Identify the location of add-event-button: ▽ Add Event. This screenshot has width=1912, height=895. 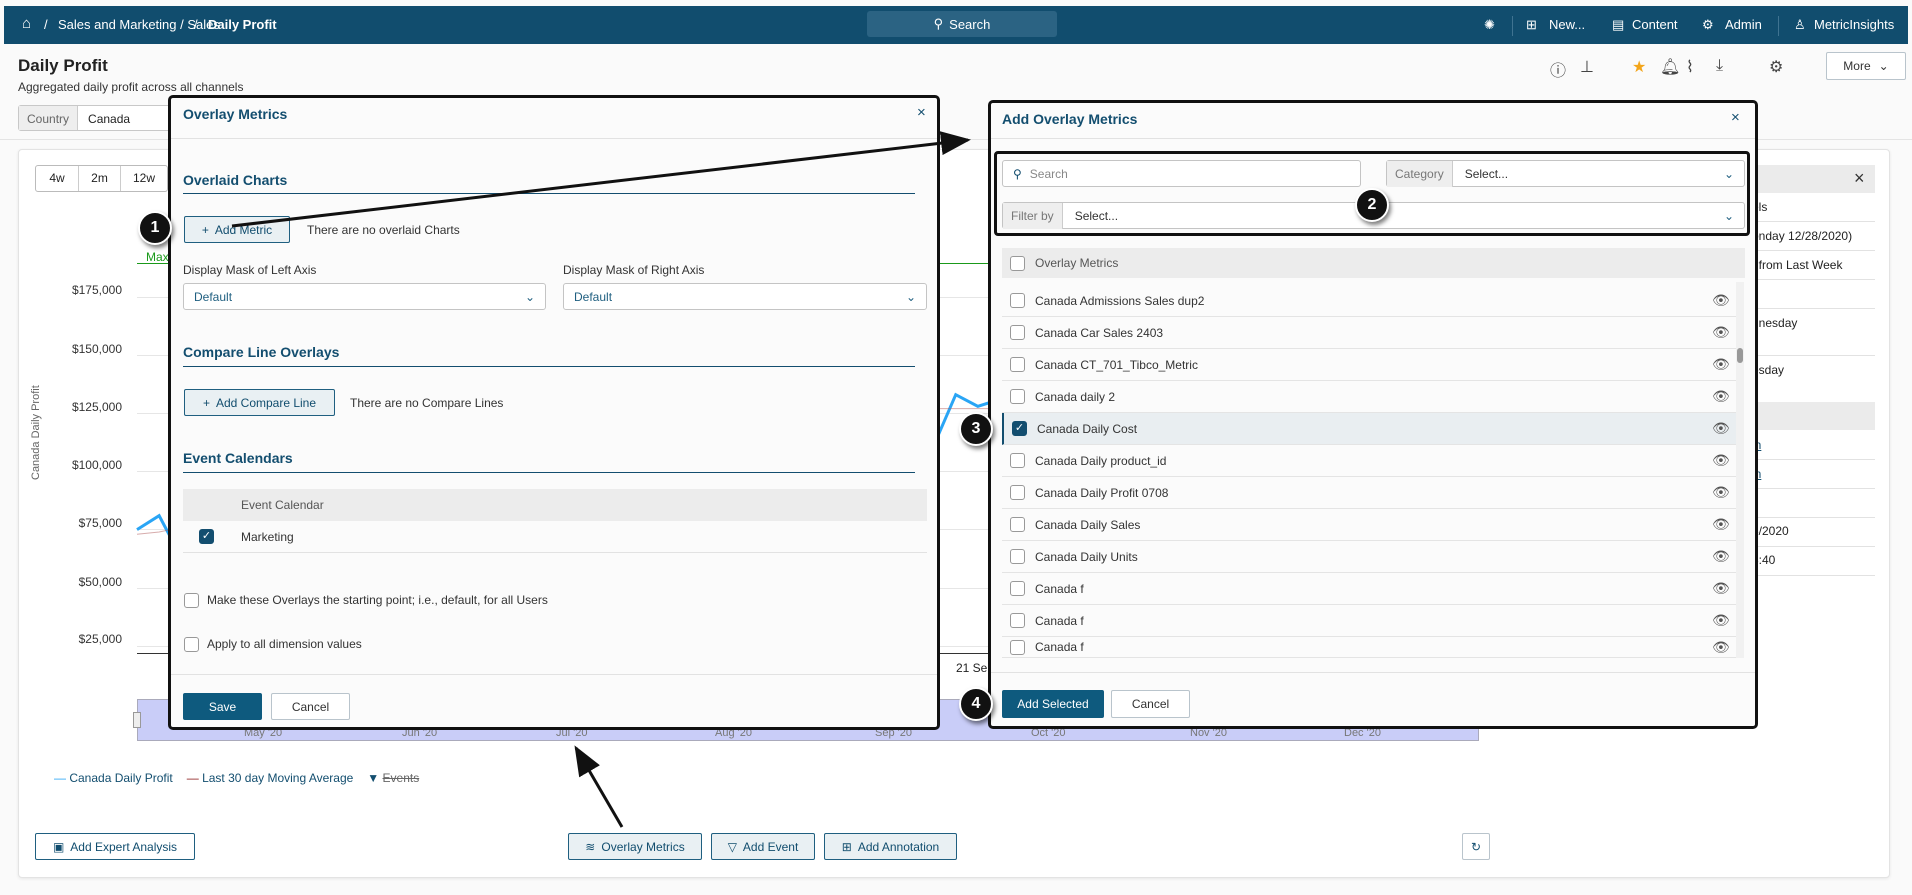
(763, 846).